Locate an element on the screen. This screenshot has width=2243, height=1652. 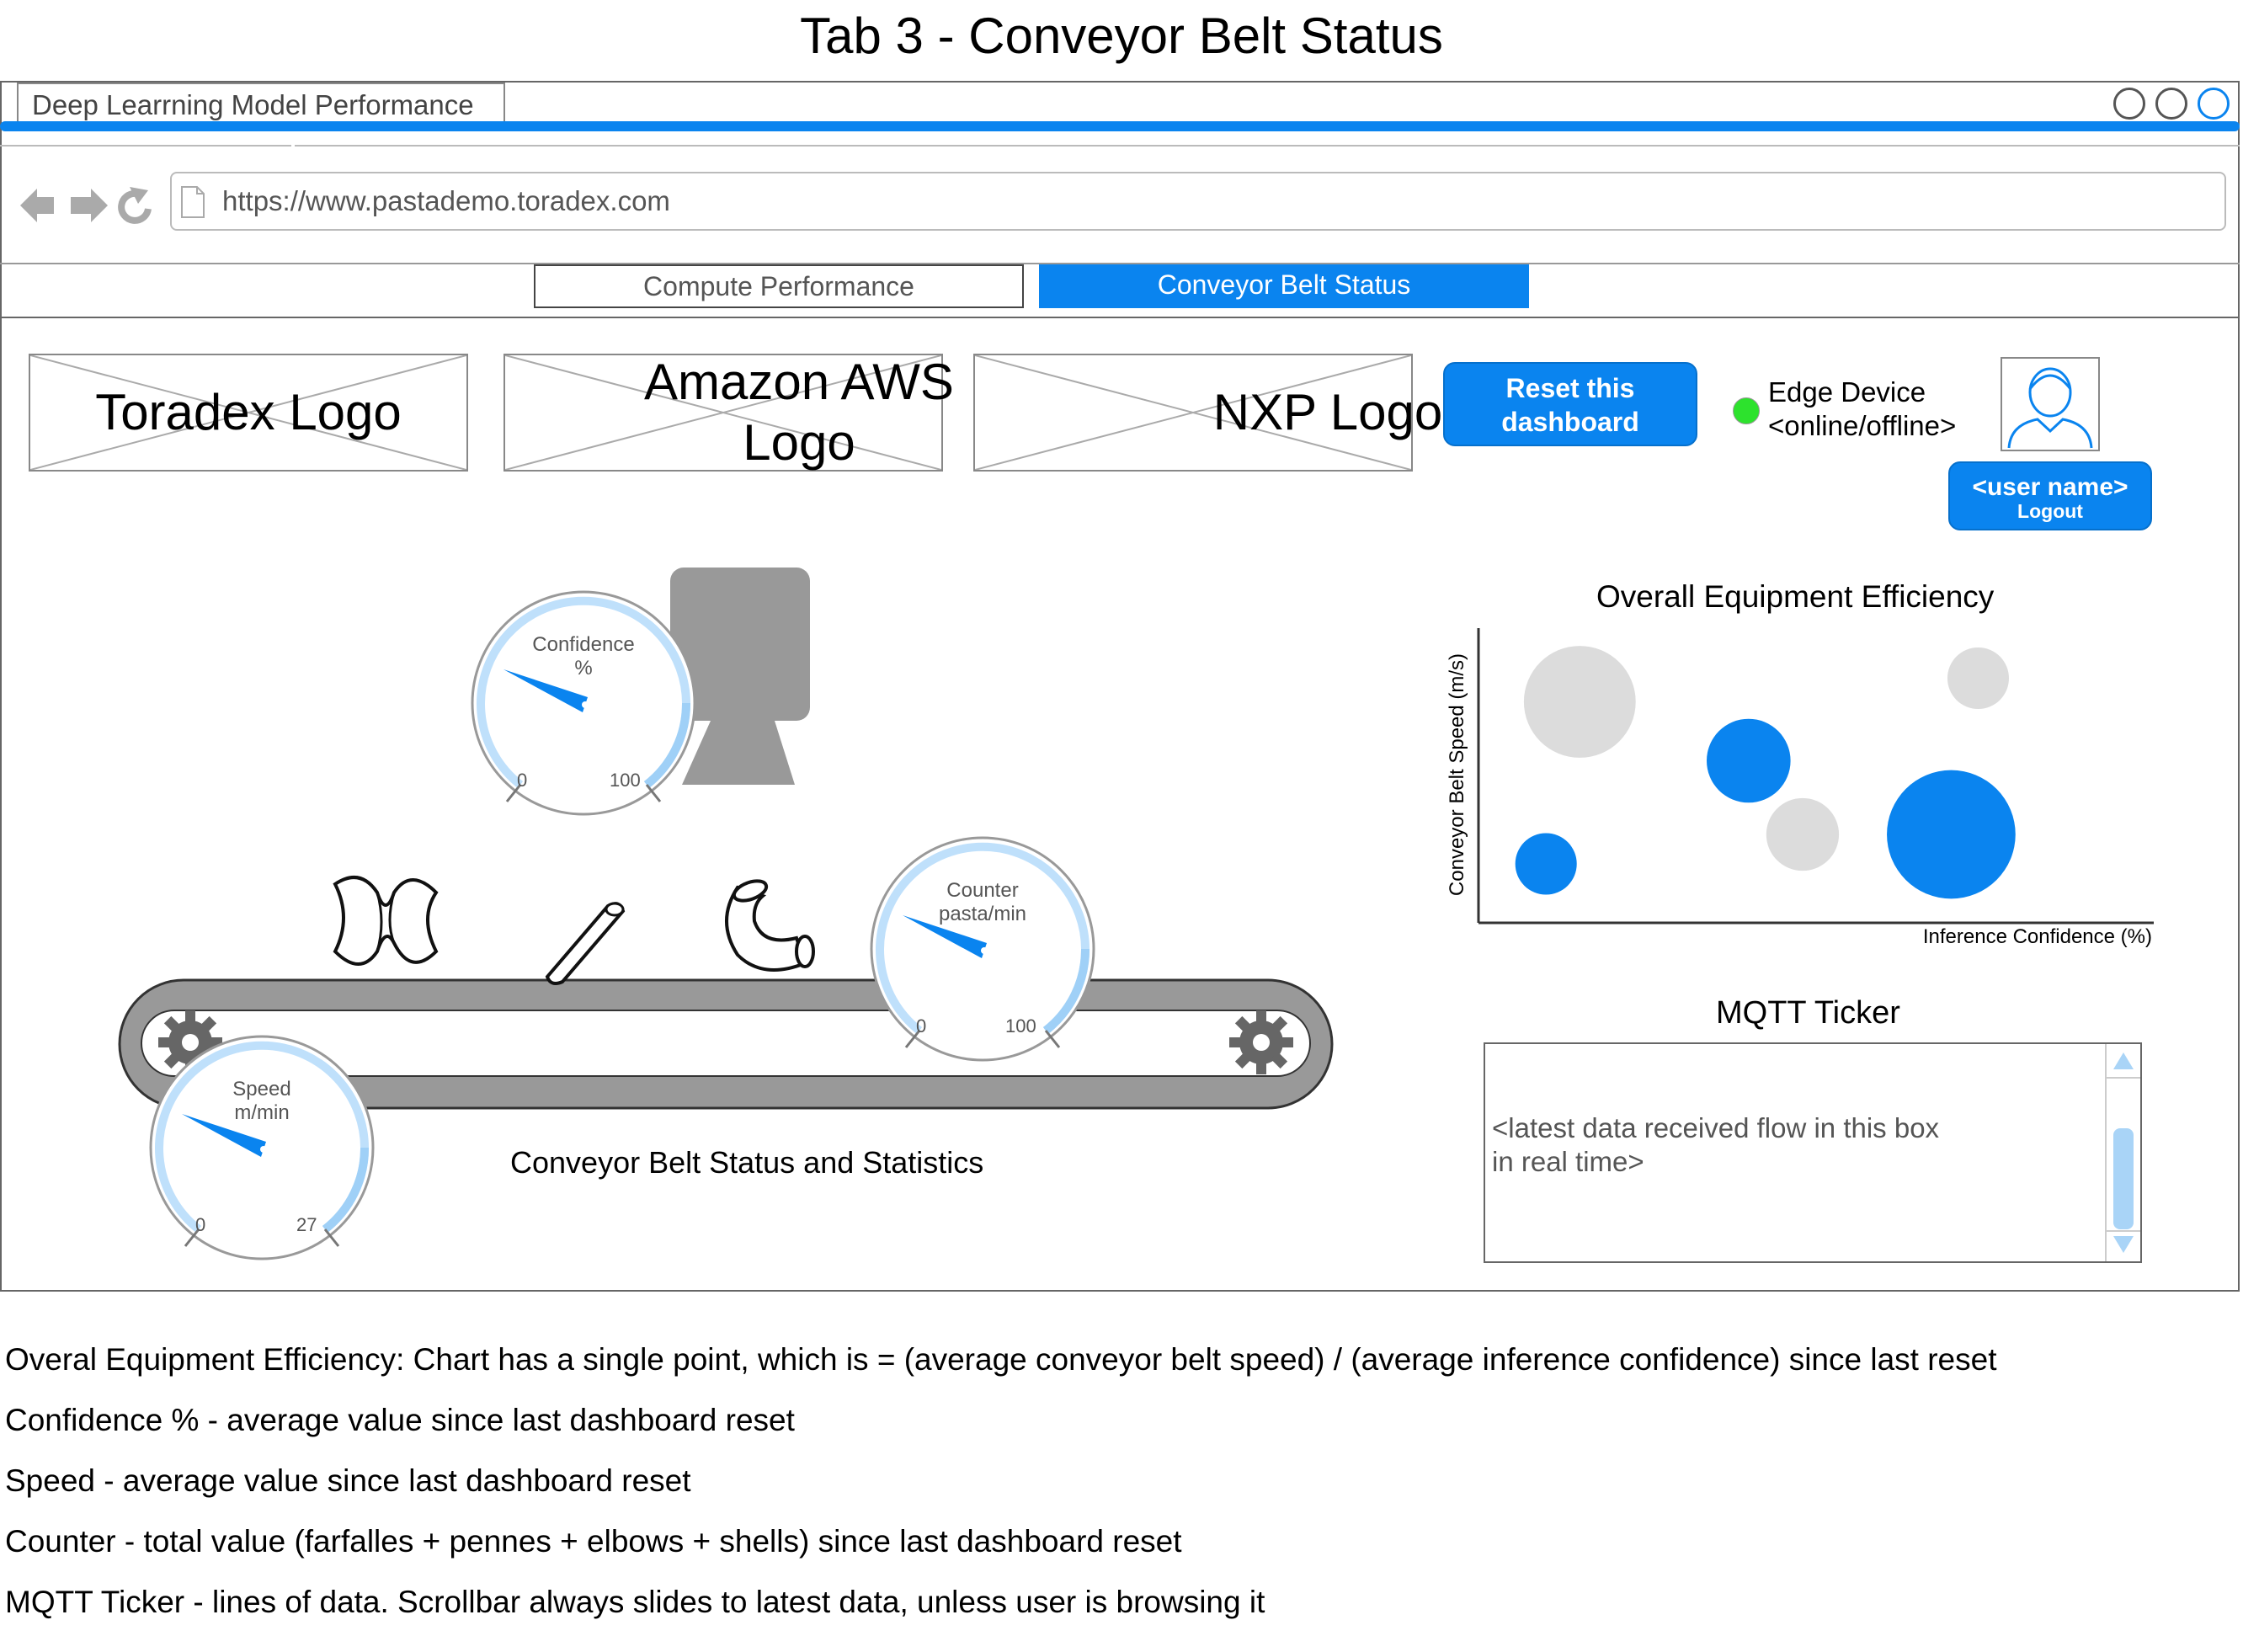
gauge-unit: m/min is located at coordinates (262, 1112).